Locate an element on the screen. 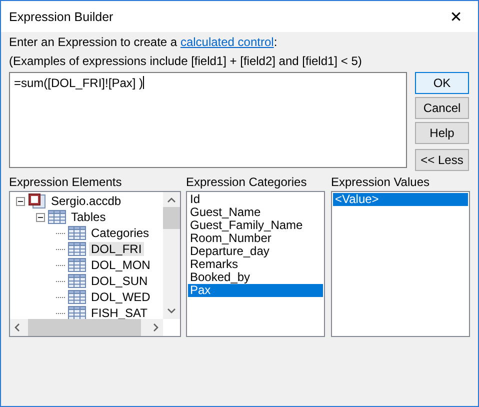  list-item: Guest_Name is located at coordinates (255, 212).